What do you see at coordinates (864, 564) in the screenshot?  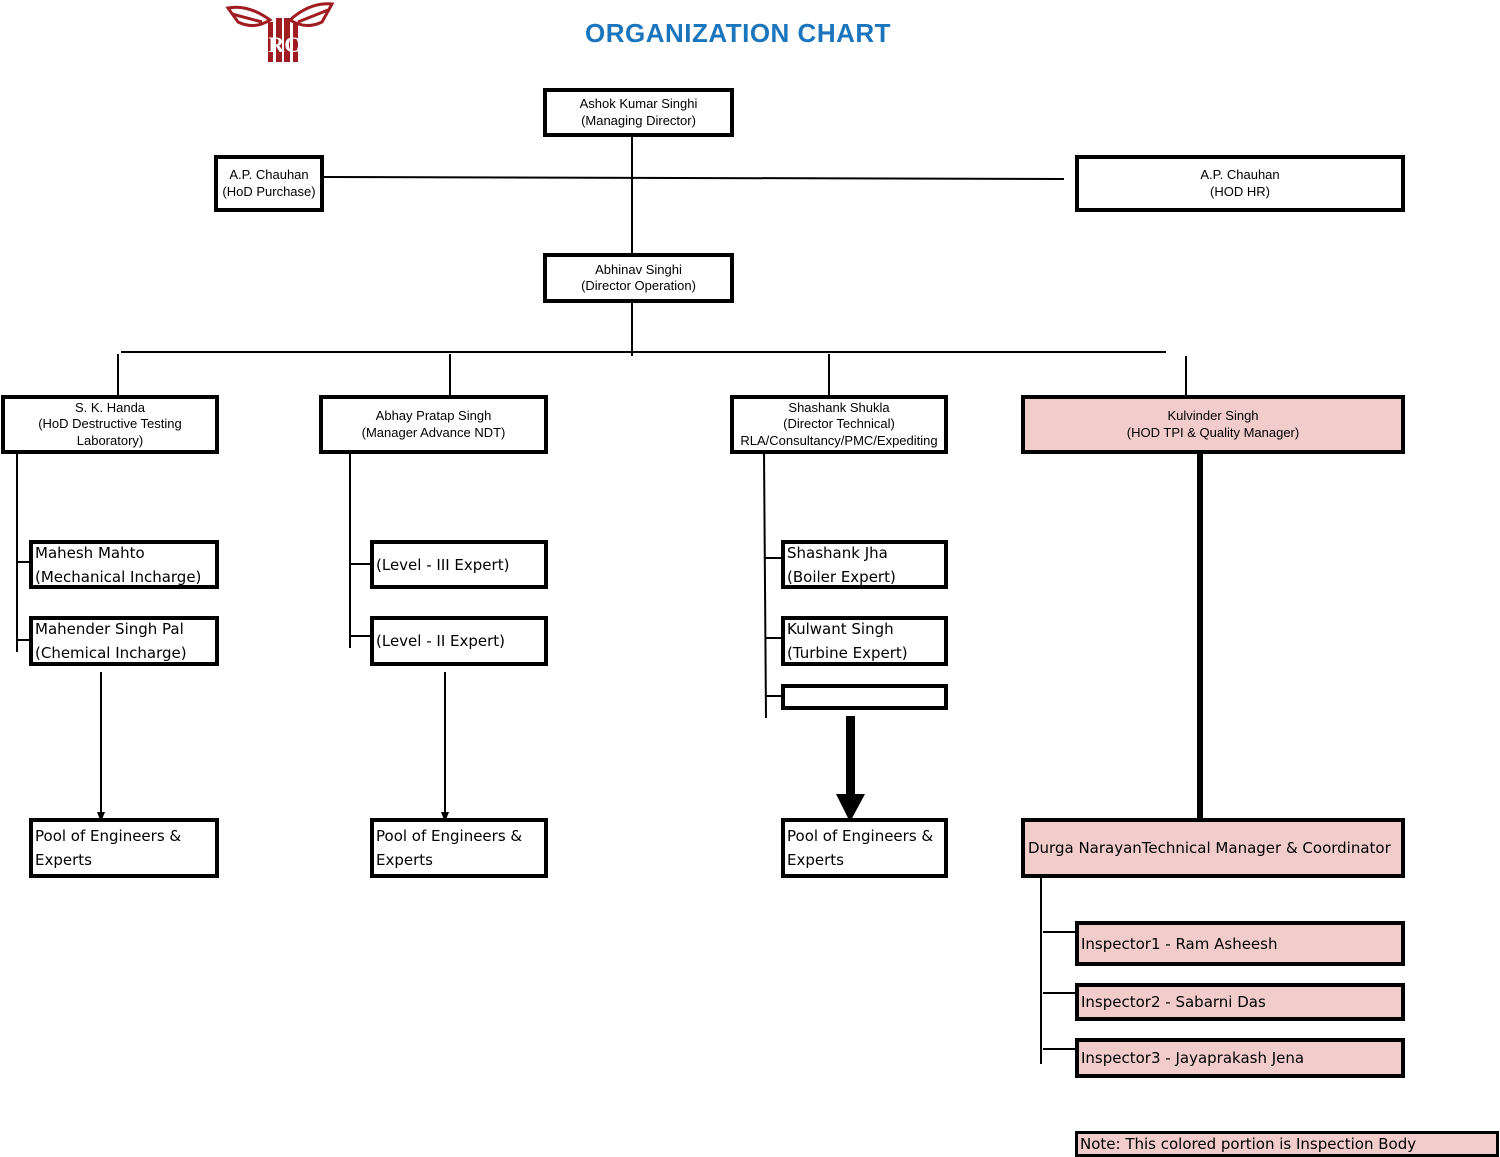 I see `node-member: Shashank Jha (Boiler Expert)` at bounding box center [864, 564].